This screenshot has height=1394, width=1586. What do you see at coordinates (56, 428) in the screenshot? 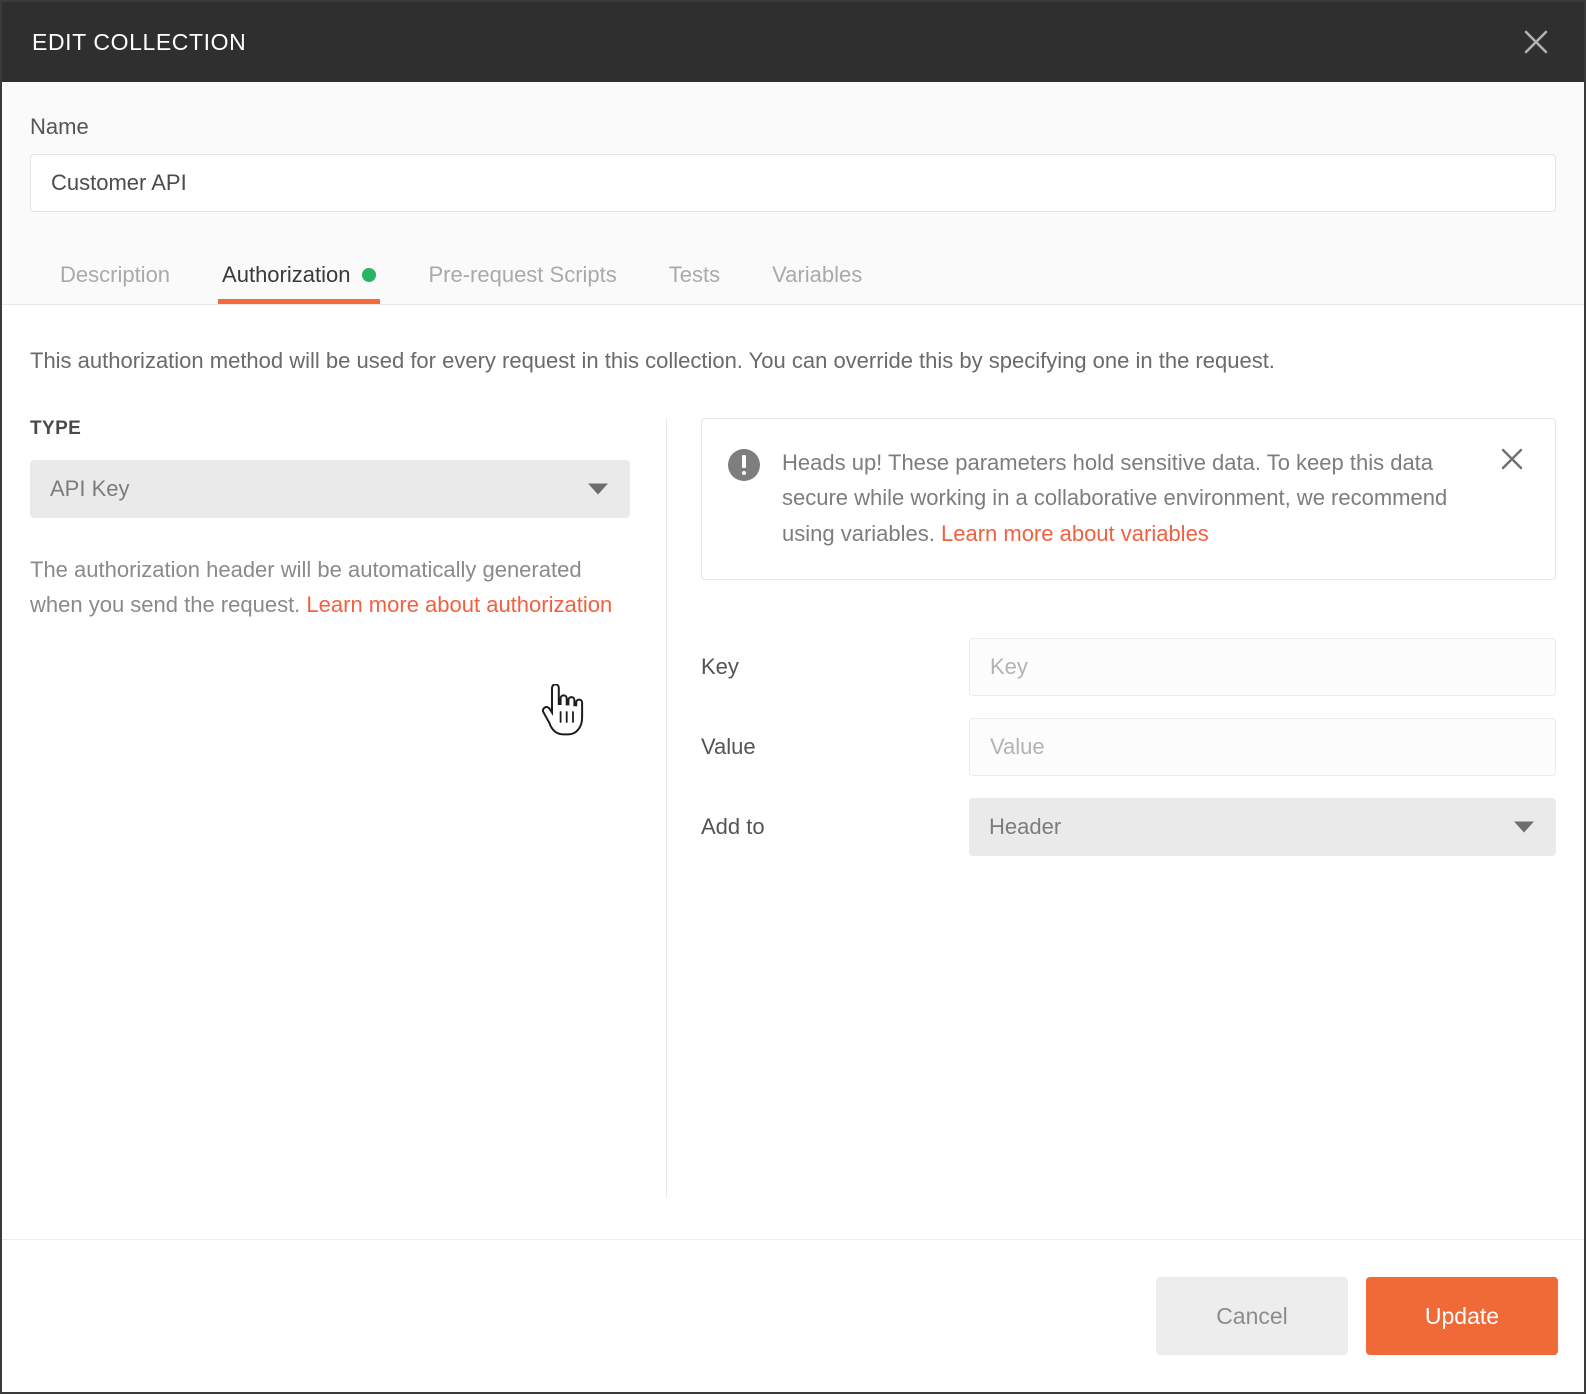
I see `type-label: TYPE` at bounding box center [56, 428].